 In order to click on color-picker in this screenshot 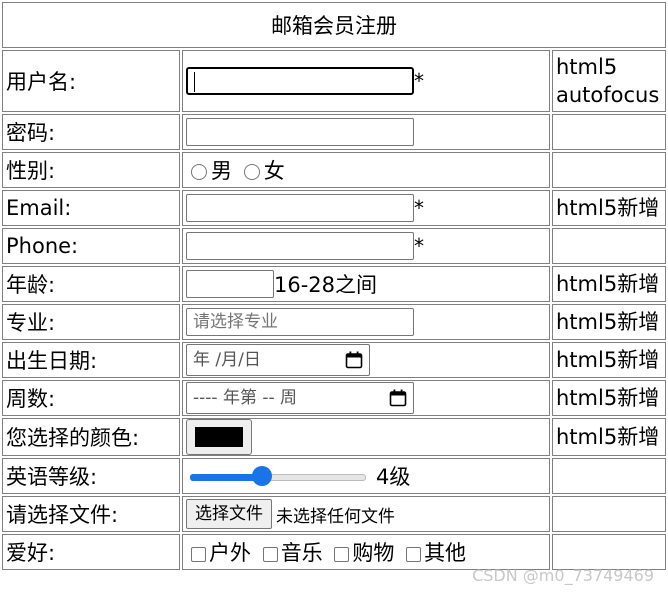, I will do `click(219, 437)`.